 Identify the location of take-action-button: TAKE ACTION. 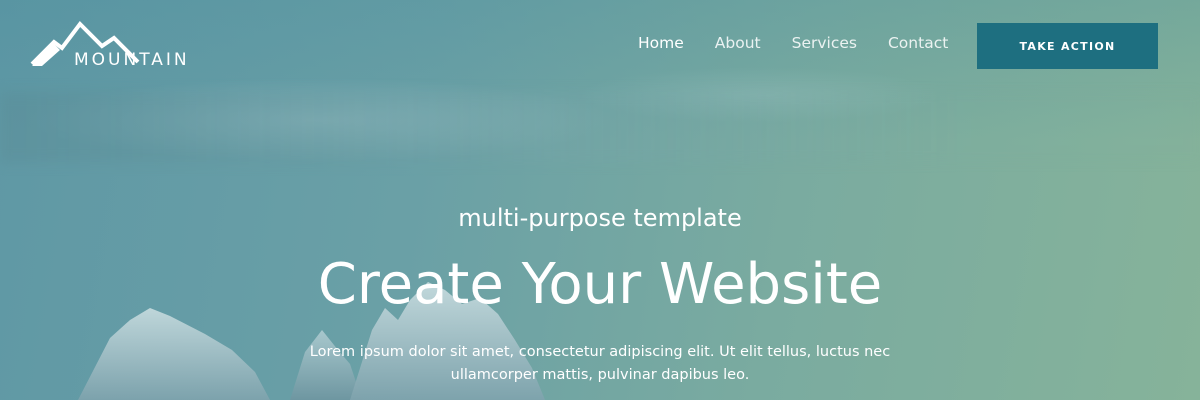
(1067, 46).